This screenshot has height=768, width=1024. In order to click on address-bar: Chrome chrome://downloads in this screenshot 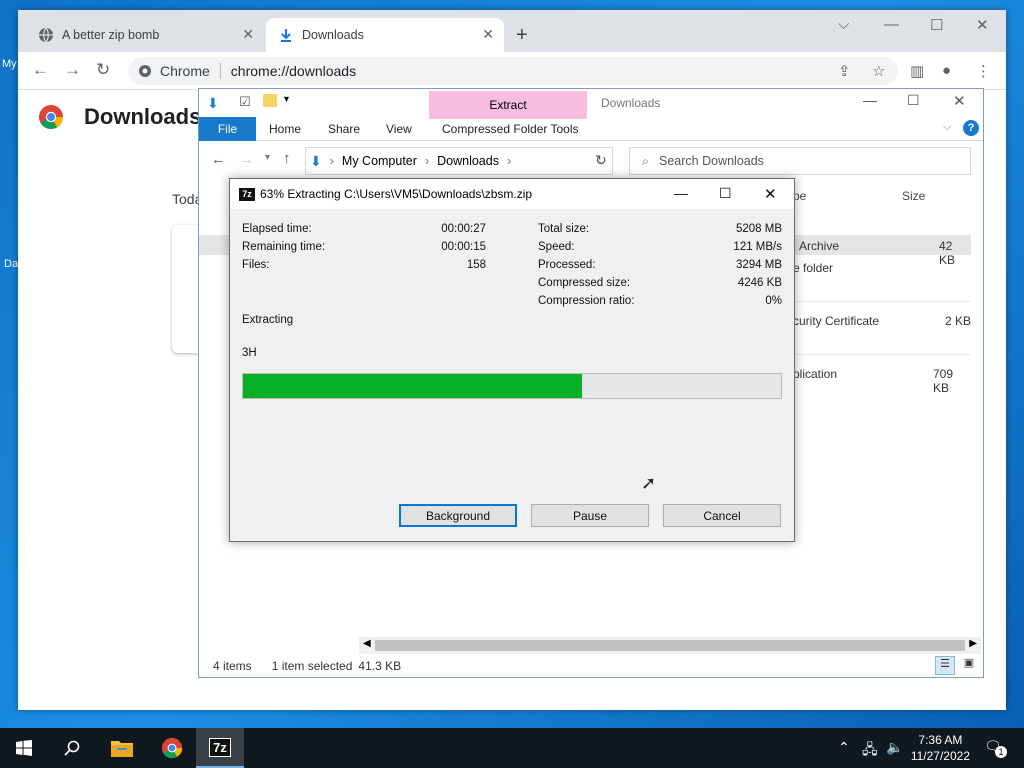, I will do `click(513, 71)`.